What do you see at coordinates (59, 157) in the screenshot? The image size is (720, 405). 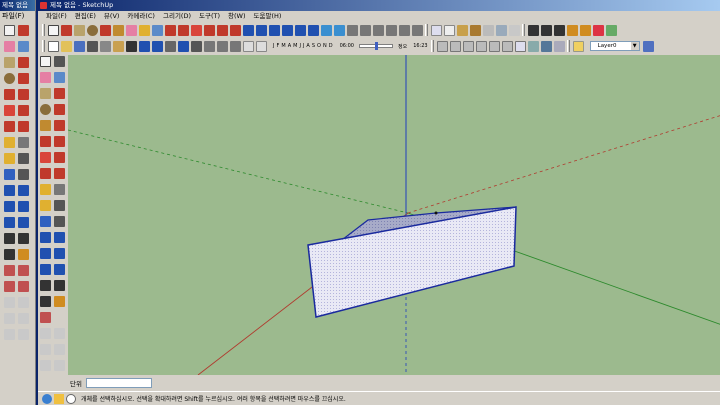 I see `follow-me-icon` at bounding box center [59, 157].